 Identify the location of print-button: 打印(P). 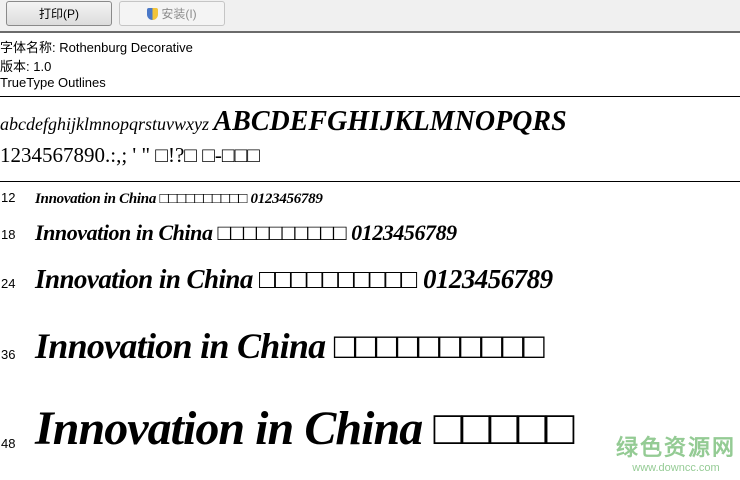
(59, 13).